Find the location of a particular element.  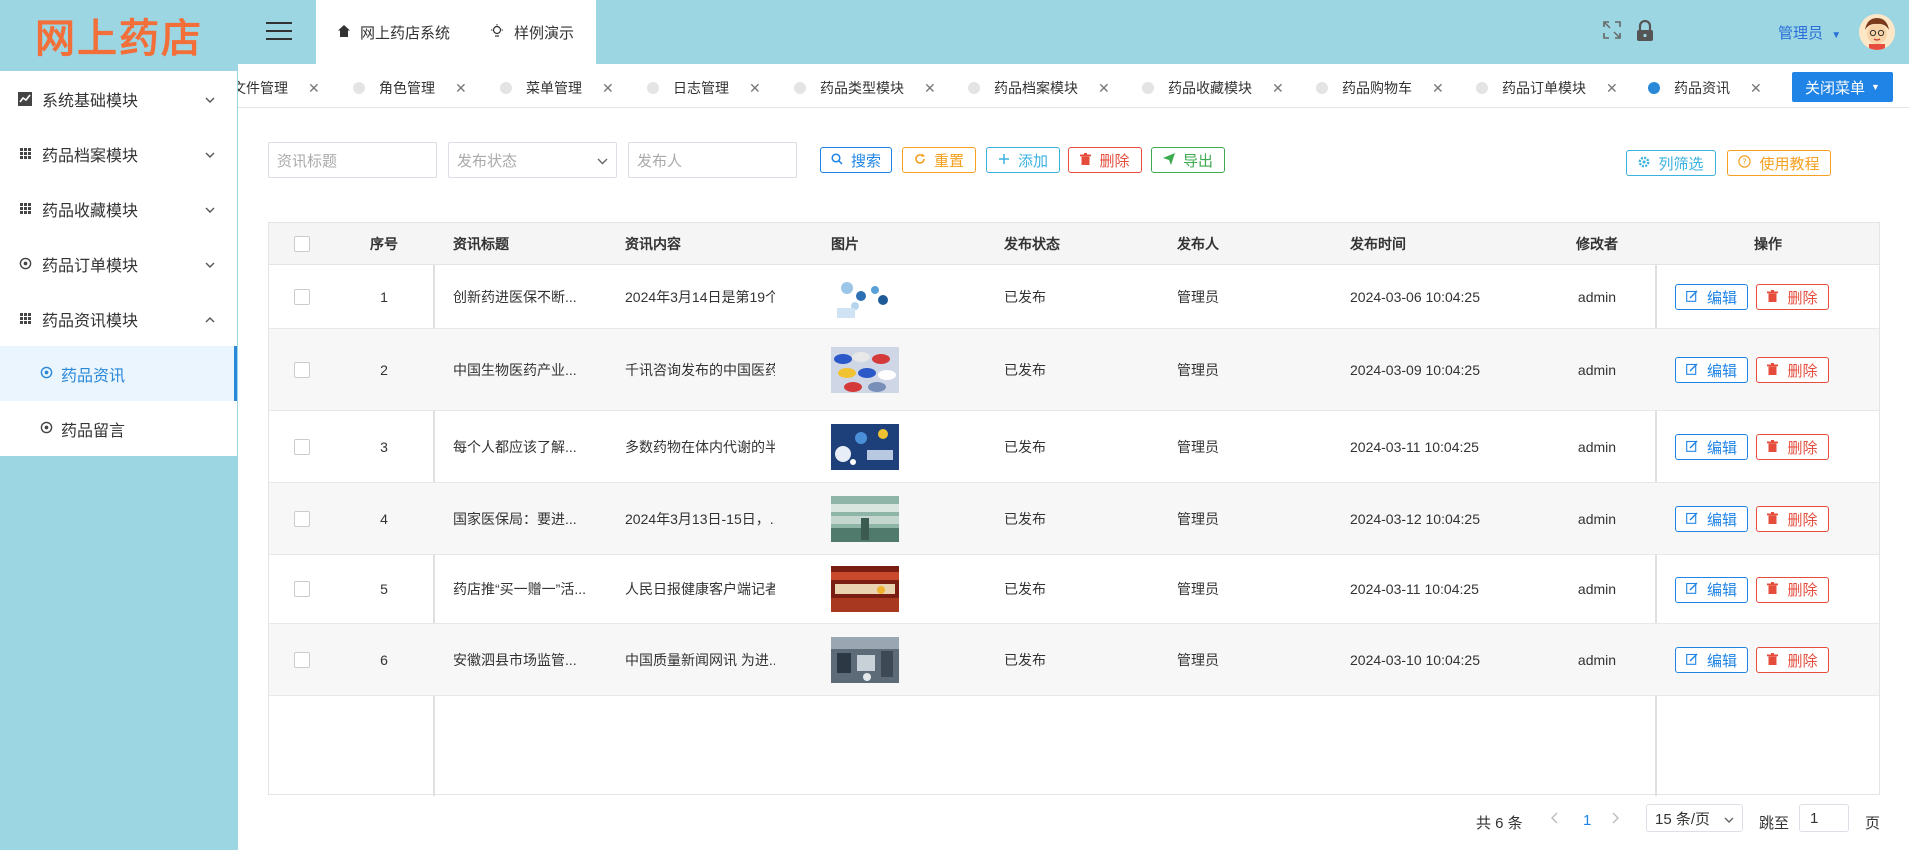

tag-drug-order: 药品订单模块 ✕ is located at coordinates (1547, 88).